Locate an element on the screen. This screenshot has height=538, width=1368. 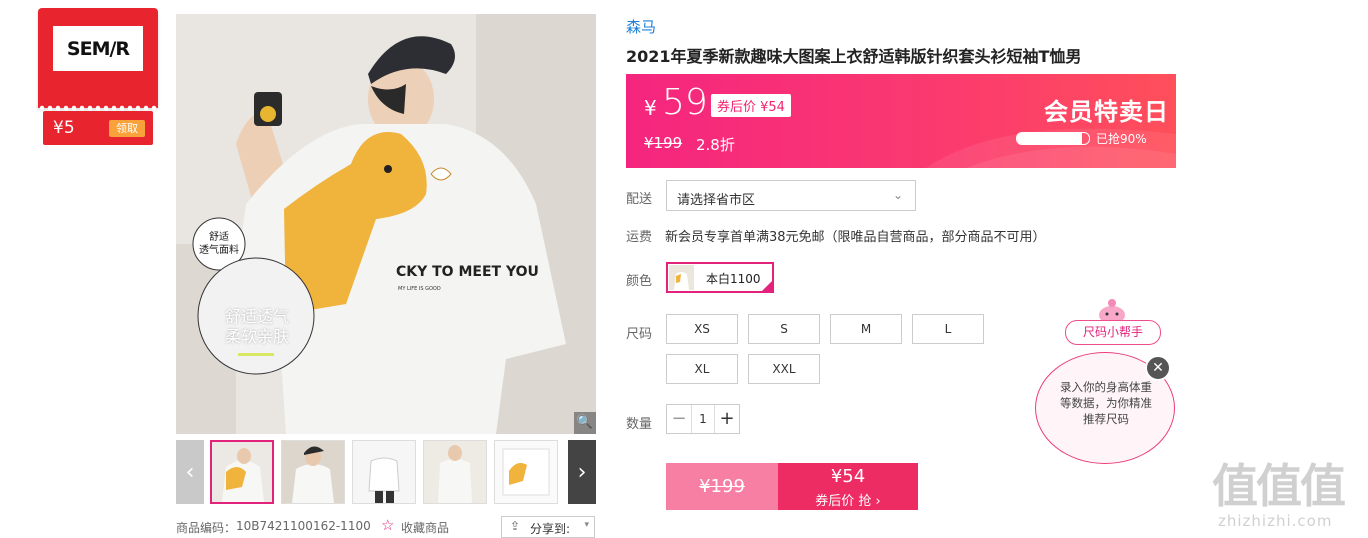
close-icon: ✕ is located at coordinates (1158, 368).